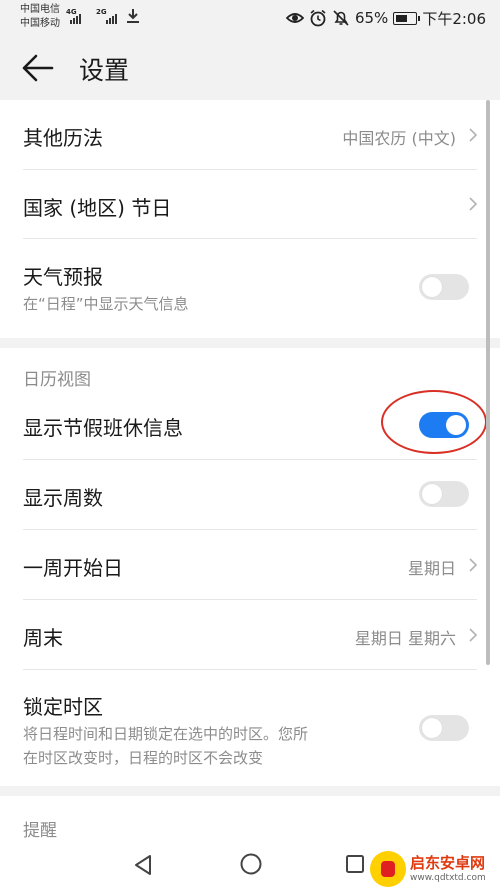  What do you see at coordinates (63, 138) in the screenshot?
I see `row-title: 其他历法` at bounding box center [63, 138].